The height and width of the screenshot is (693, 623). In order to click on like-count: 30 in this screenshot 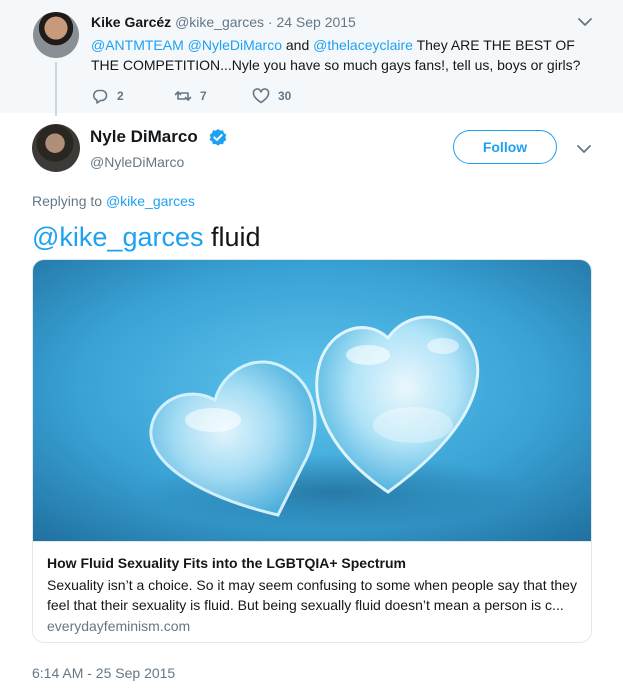, I will do `click(285, 96)`.